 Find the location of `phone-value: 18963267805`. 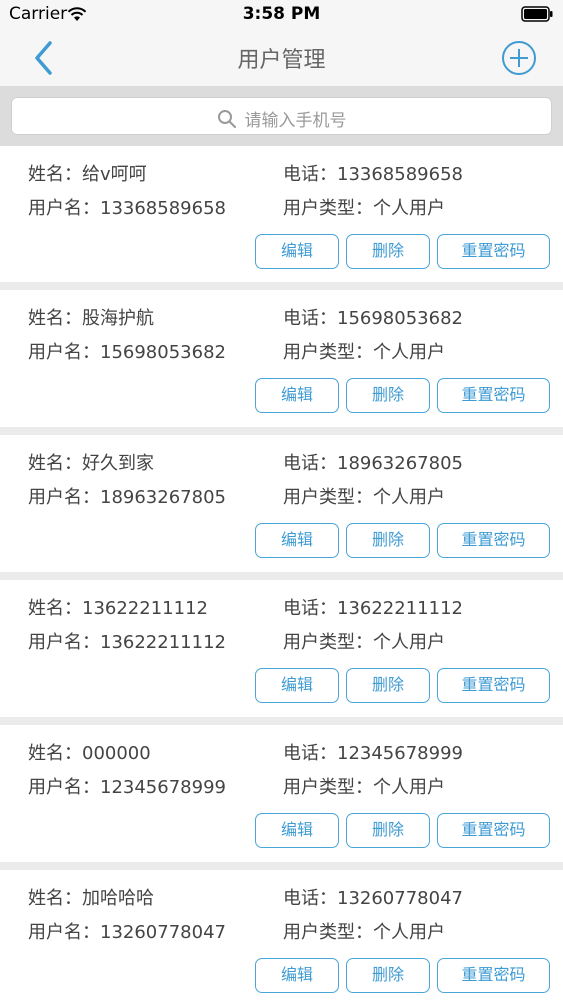

phone-value: 18963267805 is located at coordinates (400, 463).